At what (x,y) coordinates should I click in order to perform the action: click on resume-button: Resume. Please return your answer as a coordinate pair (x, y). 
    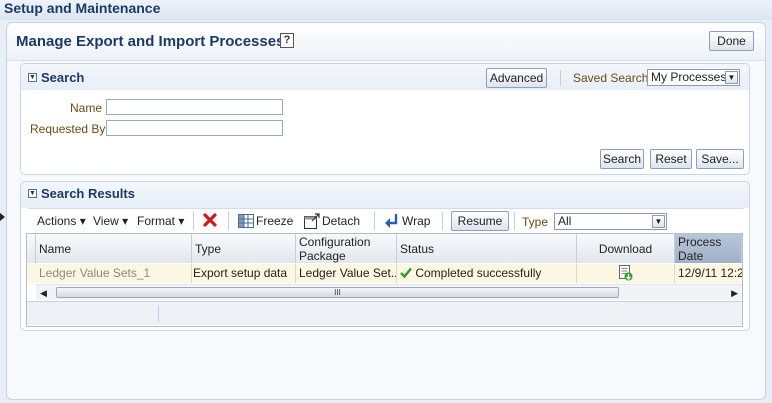
    Looking at the image, I should click on (480, 221).